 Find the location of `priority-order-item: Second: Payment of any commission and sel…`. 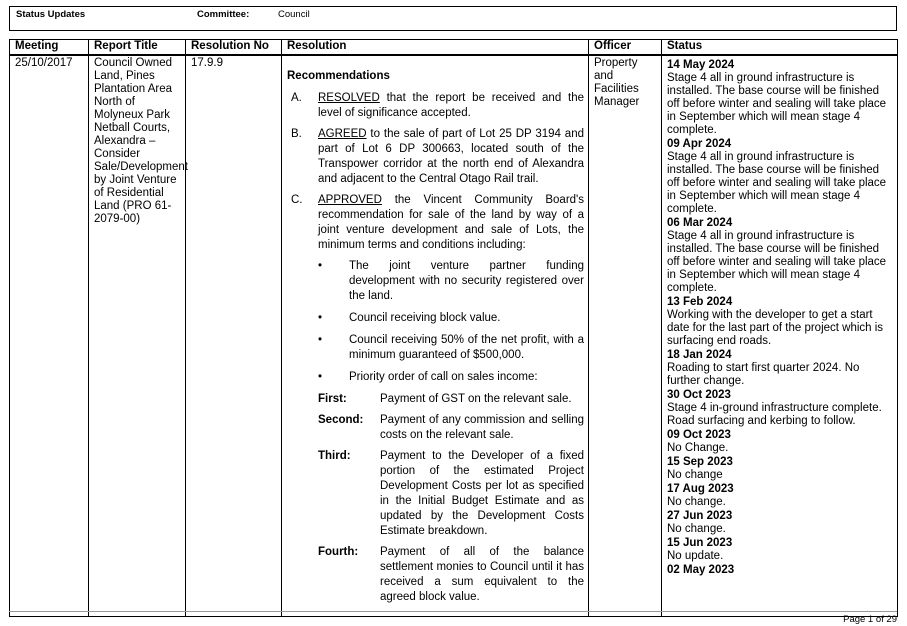

priority-order-item: Second: Payment of any commission and sel… is located at coordinates (451, 428).